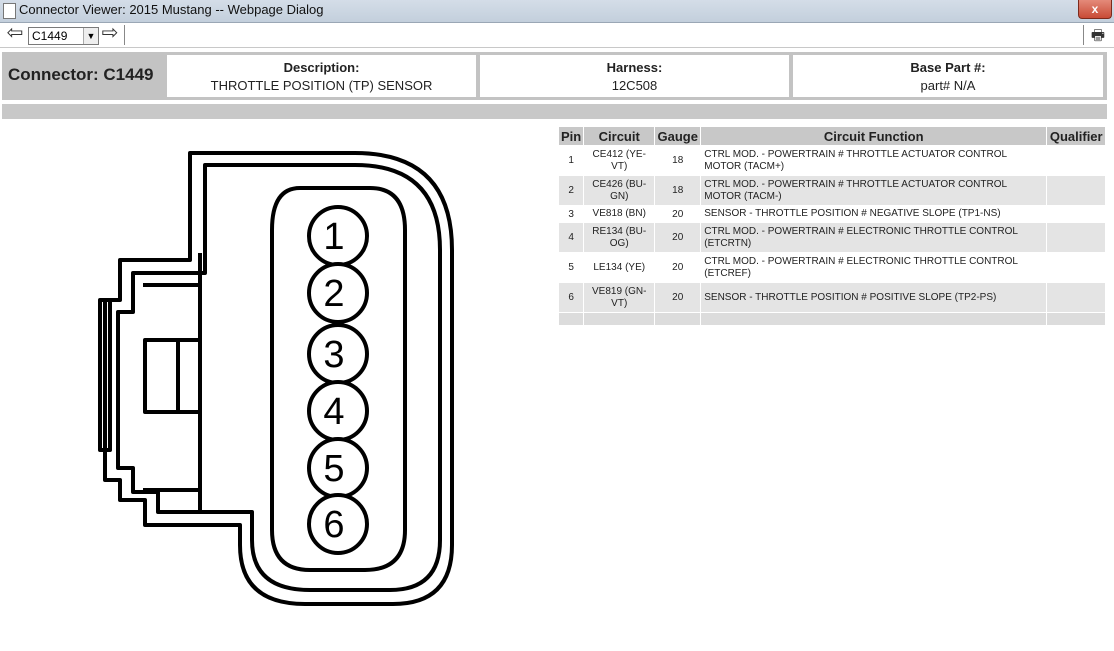  I want to click on forward-arrow-icon: ⇨, so click(110, 33).